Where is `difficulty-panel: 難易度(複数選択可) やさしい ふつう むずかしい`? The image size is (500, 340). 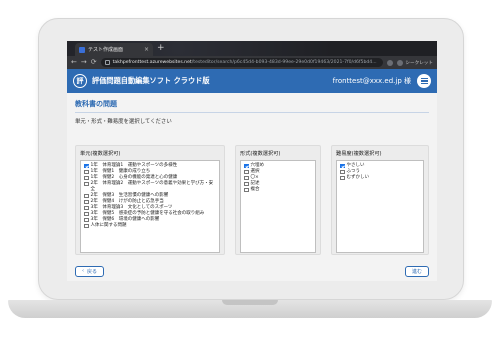 difficulty-panel: 難易度(複数選択可) やさしい ふつう むずかしい is located at coordinates (380, 200).